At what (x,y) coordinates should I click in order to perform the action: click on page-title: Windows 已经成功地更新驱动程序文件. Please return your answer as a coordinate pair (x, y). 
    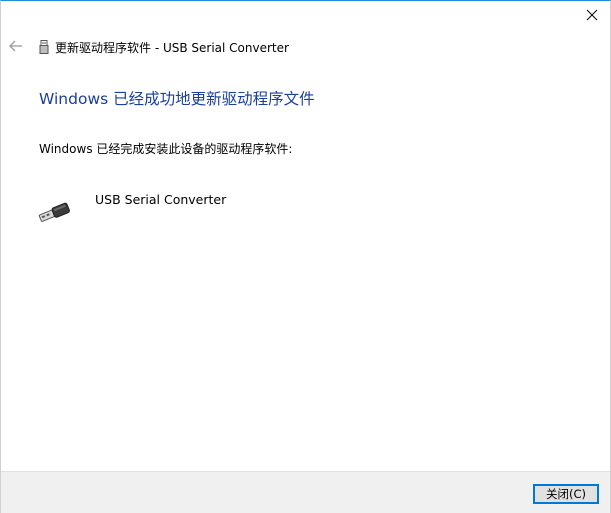
    Looking at the image, I should click on (177, 99).